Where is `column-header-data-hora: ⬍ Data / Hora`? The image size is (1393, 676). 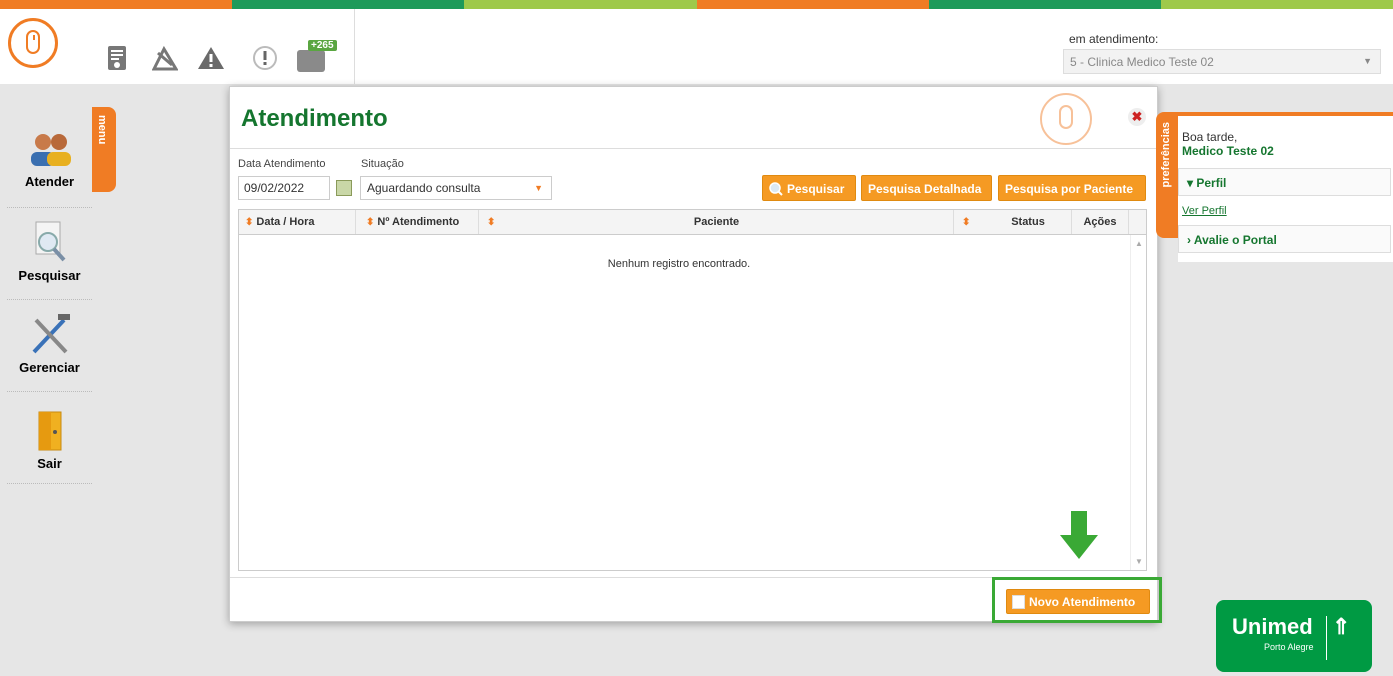 column-header-data-hora: ⬍ Data / Hora is located at coordinates (297, 222).